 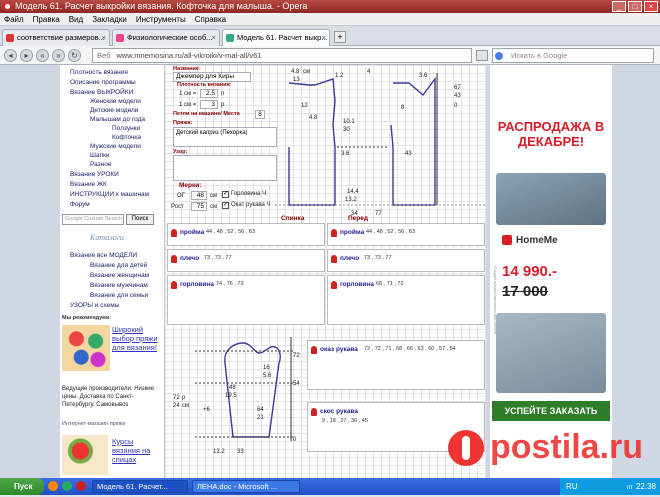 I want to click on yarn-ad-url: Интернет-магазин пряжи, so click(x=93, y=424).